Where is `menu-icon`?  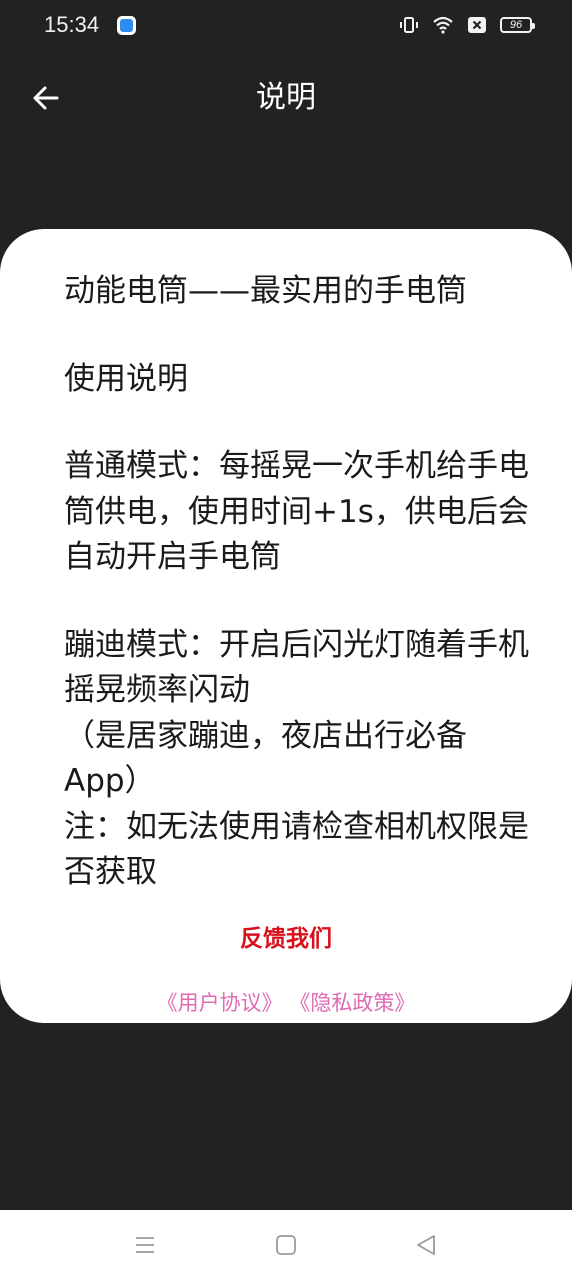
menu-icon is located at coordinates (145, 1245).